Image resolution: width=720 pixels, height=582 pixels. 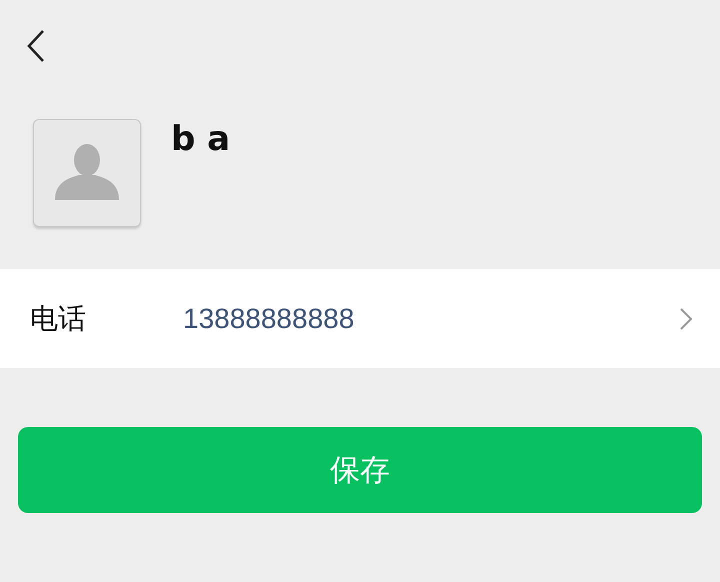 I want to click on back-icon, so click(x=36, y=46).